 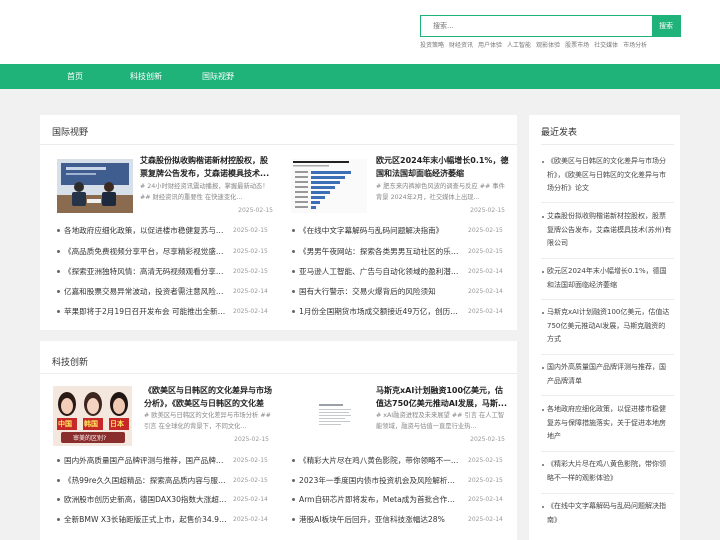 What do you see at coordinates (577, 45) in the screenshot?
I see `hot-keyword-link: 股票市场` at bounding box center [577, 45].